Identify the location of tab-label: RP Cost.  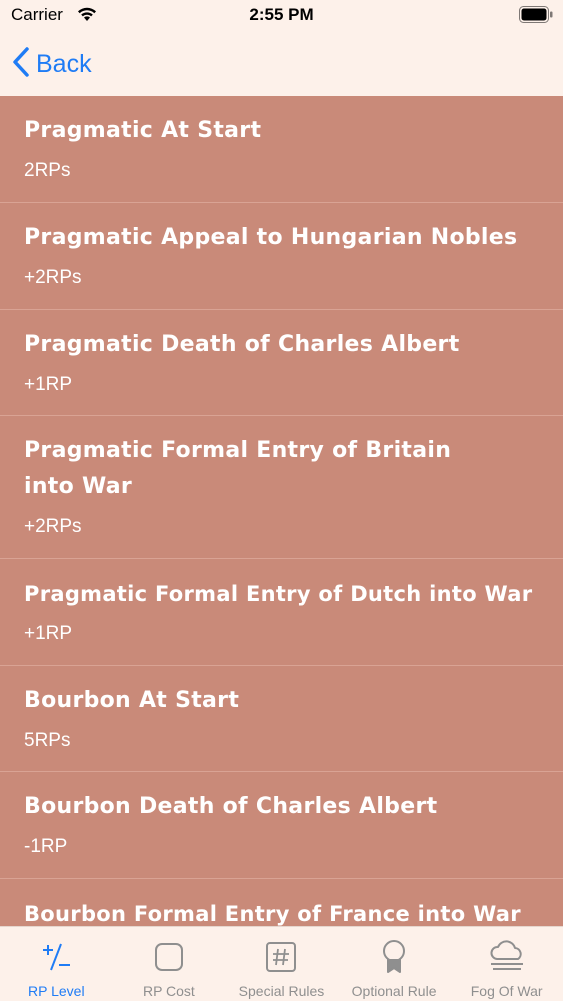
(168, 991).